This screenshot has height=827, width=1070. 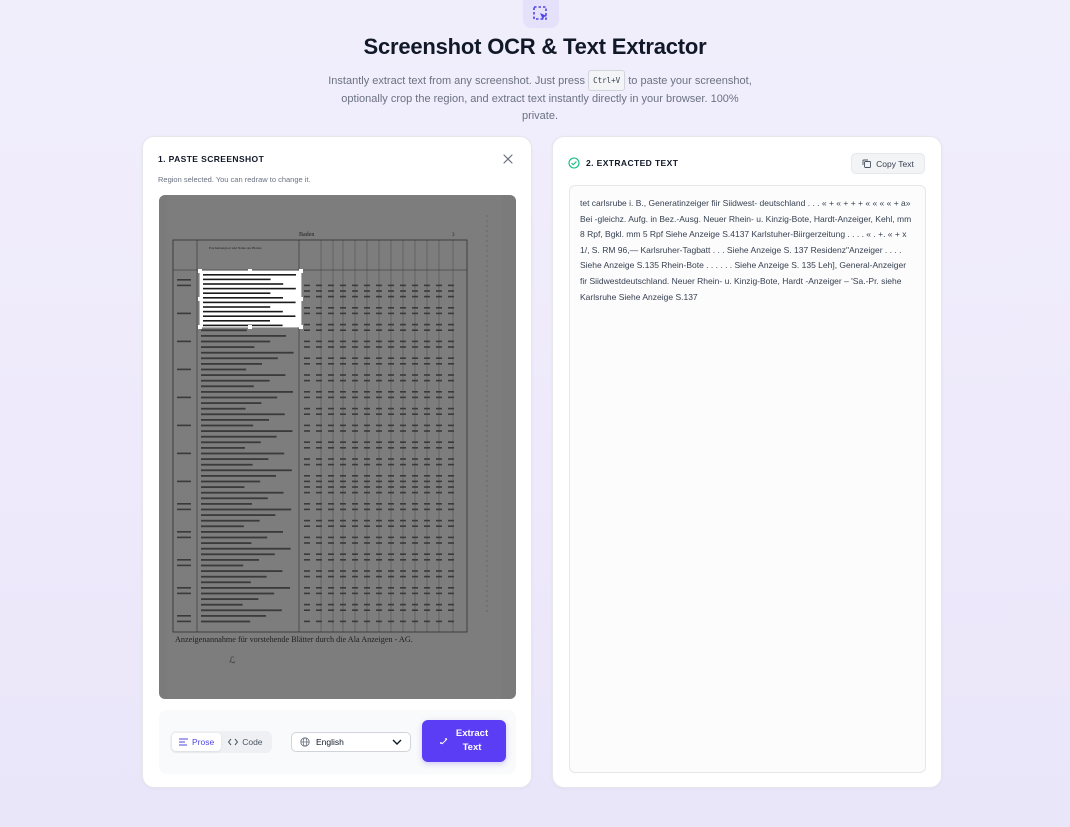 I want to click on sparkle-icon, so click(x=443, y=740).